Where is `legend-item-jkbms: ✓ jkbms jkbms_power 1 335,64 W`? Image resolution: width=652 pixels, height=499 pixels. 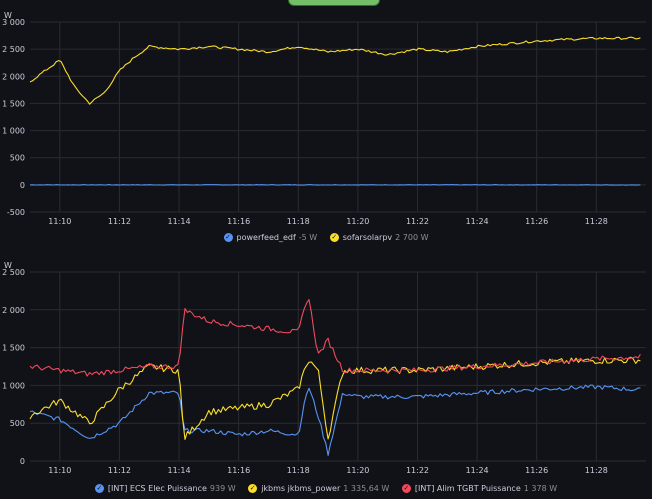
legend-item-jkbms: ✓ jkbms jkbms_power 1 335,64 W is located at coordinates (319, 488).